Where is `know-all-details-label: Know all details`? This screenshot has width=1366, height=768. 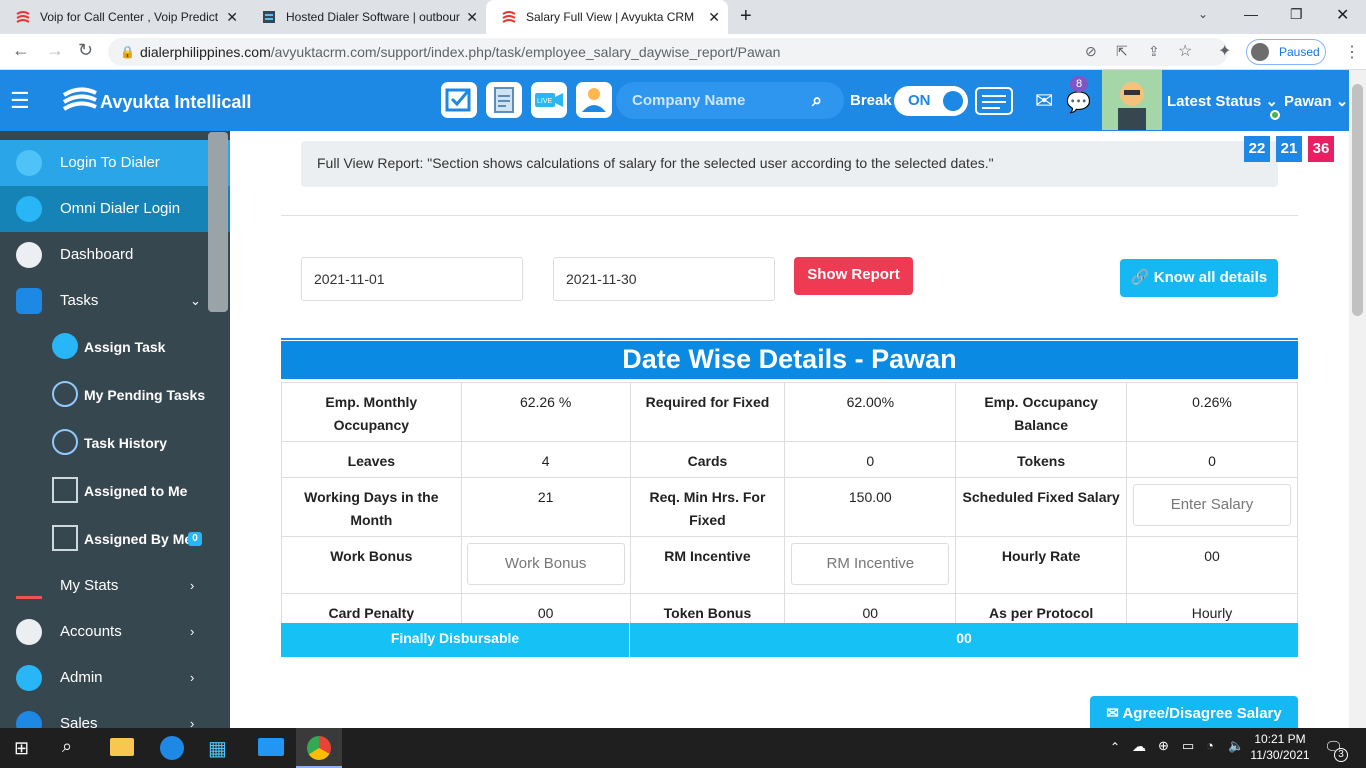
know-all-details-label: Know all details is located at coordinates (1210, 277).